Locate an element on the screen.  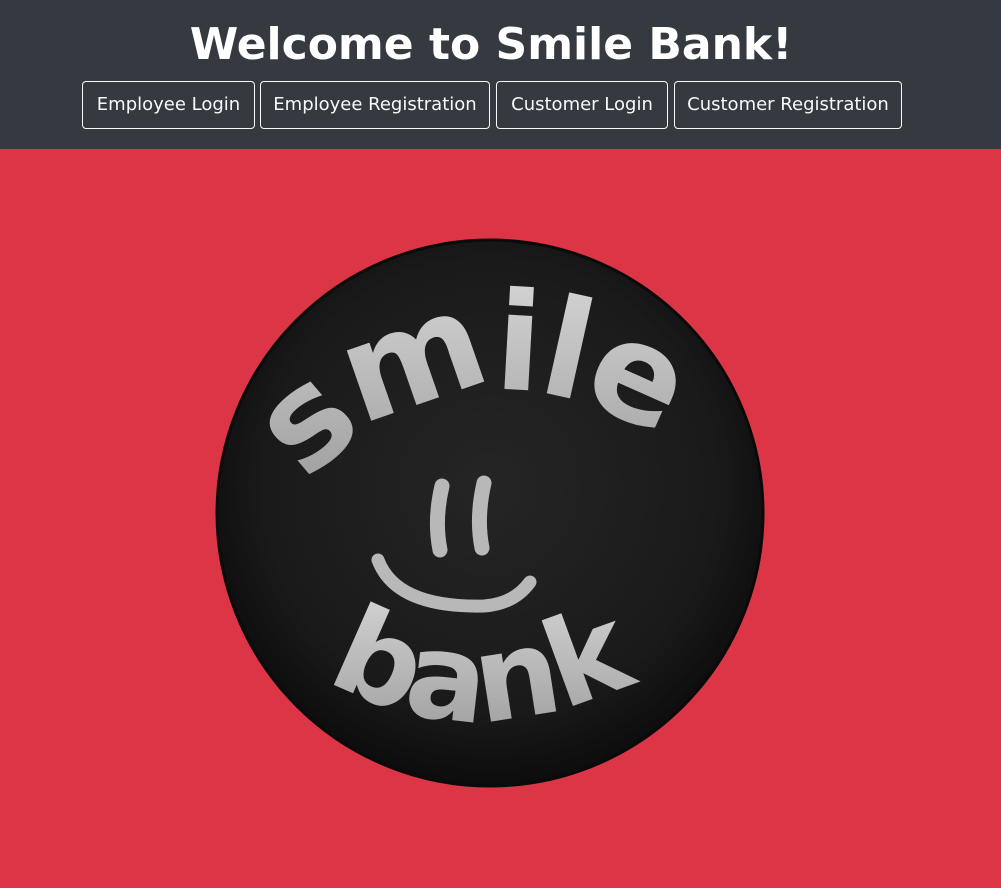
customer-login-button: Customer Login is located at coordinates (582, 105).